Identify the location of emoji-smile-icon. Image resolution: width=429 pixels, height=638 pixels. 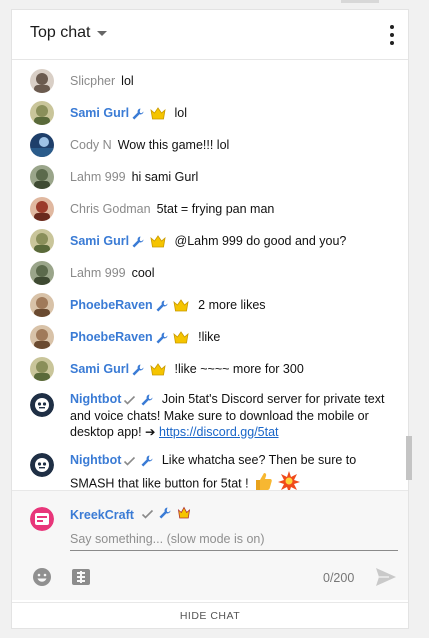
(42, 577).